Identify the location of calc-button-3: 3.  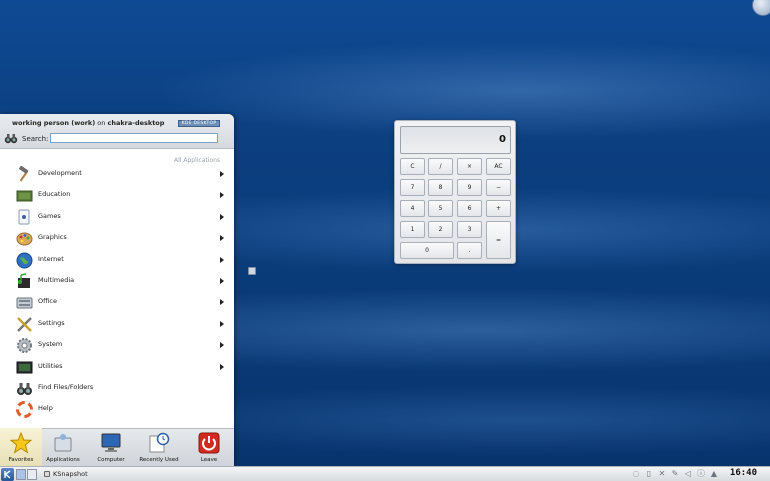
(469, 229).